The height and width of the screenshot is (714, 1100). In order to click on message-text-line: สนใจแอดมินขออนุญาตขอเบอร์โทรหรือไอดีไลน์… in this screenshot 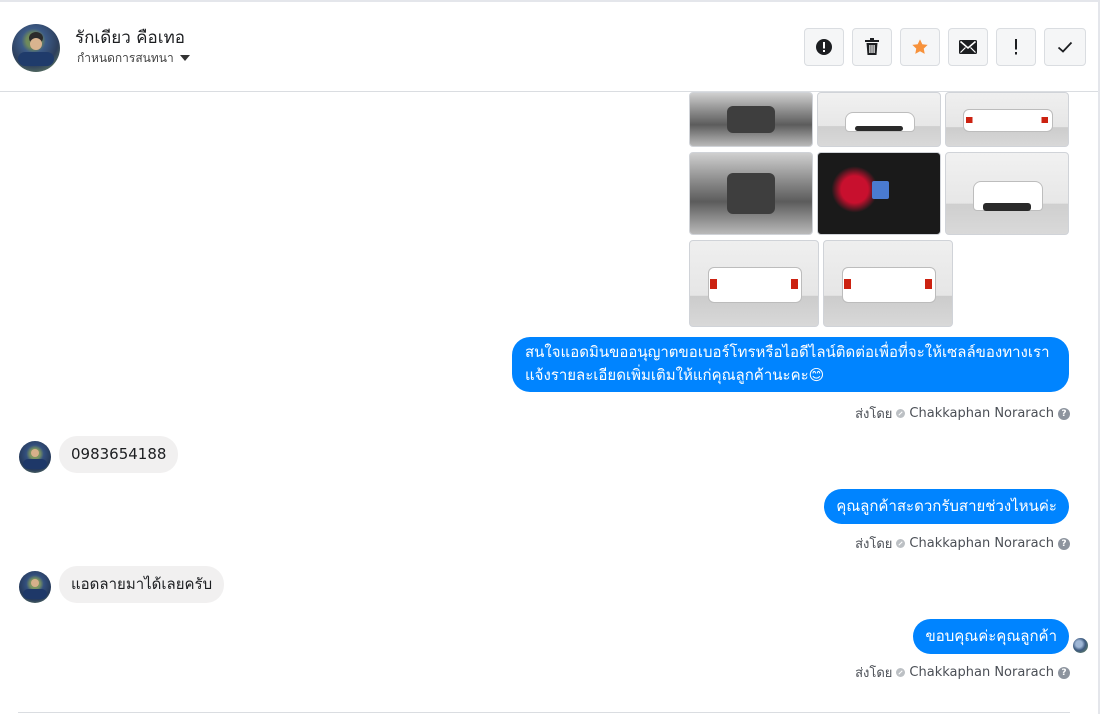, I will do `click(787, 352)`.